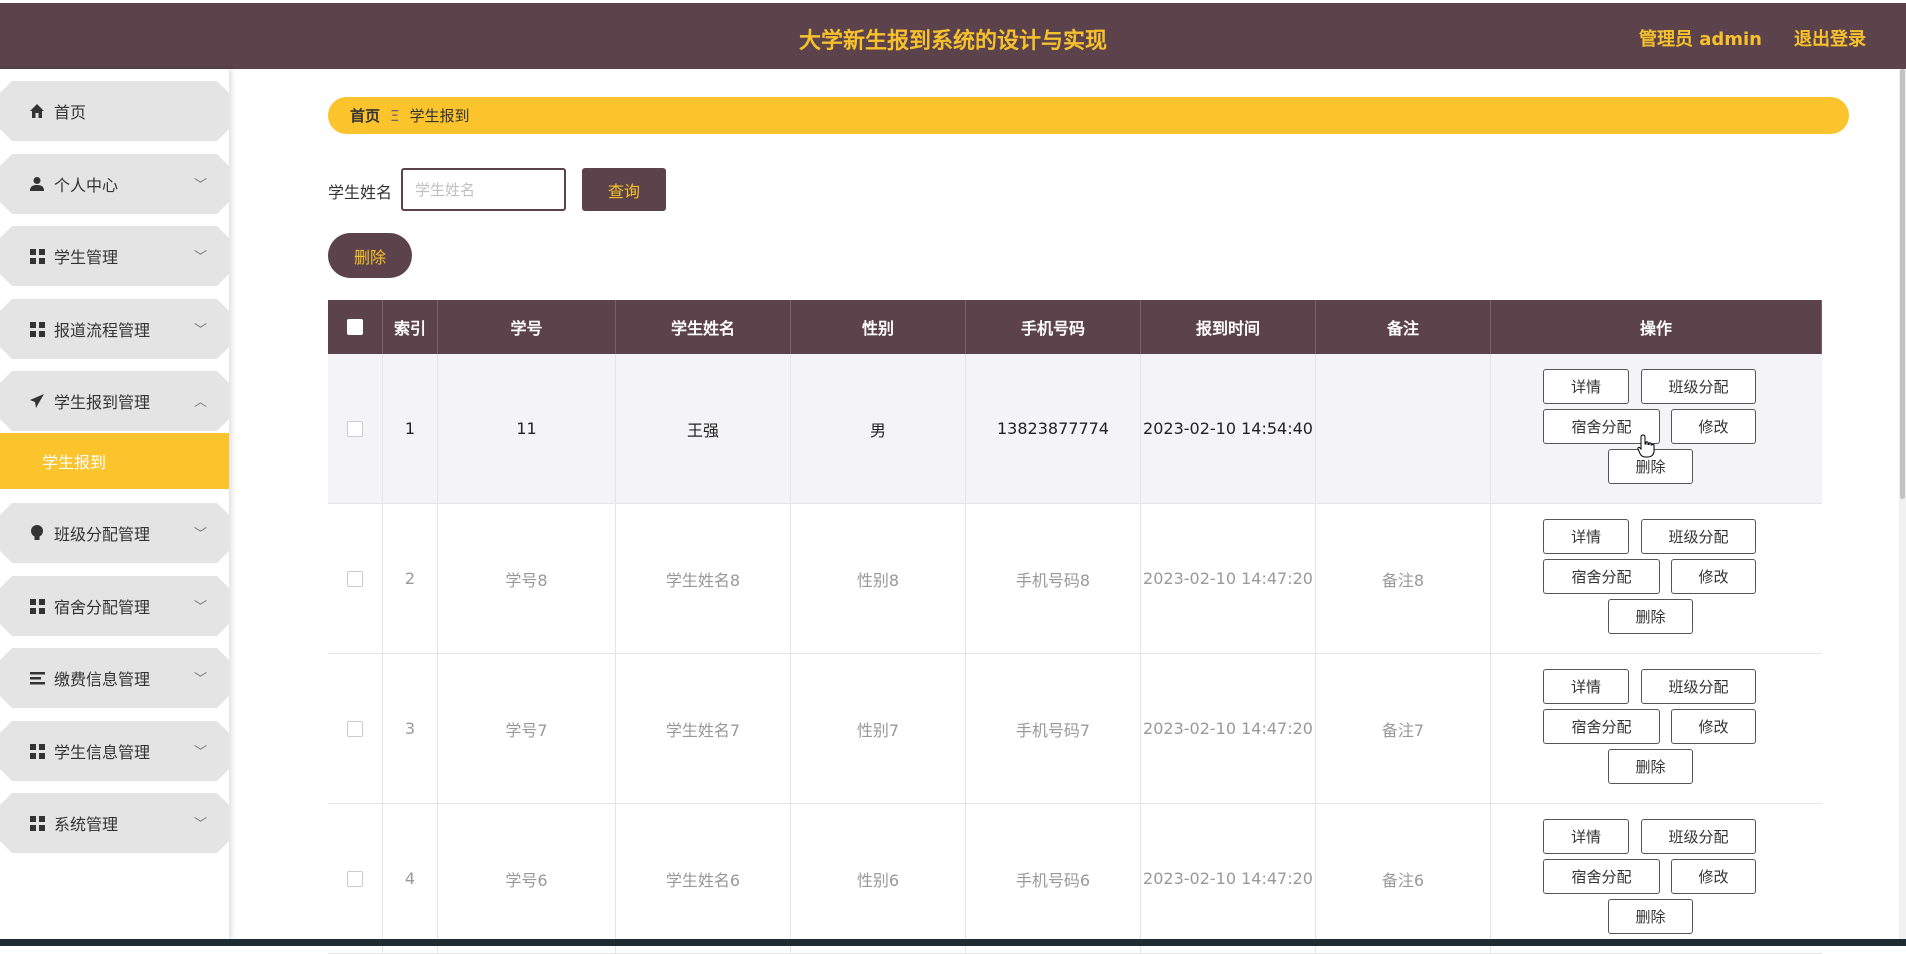  What do you see at coordinates (395, 115) in the screenshot?
I see `breadcrumb-separator: Ξ` at bounding box center [395, 115].